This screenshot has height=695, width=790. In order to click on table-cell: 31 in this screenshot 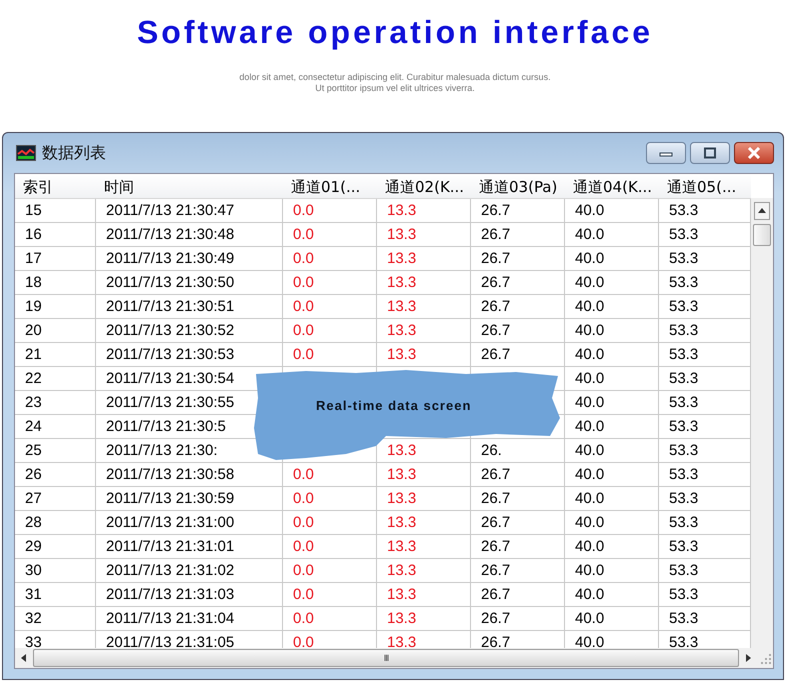, I will do `click(33, 594)`.